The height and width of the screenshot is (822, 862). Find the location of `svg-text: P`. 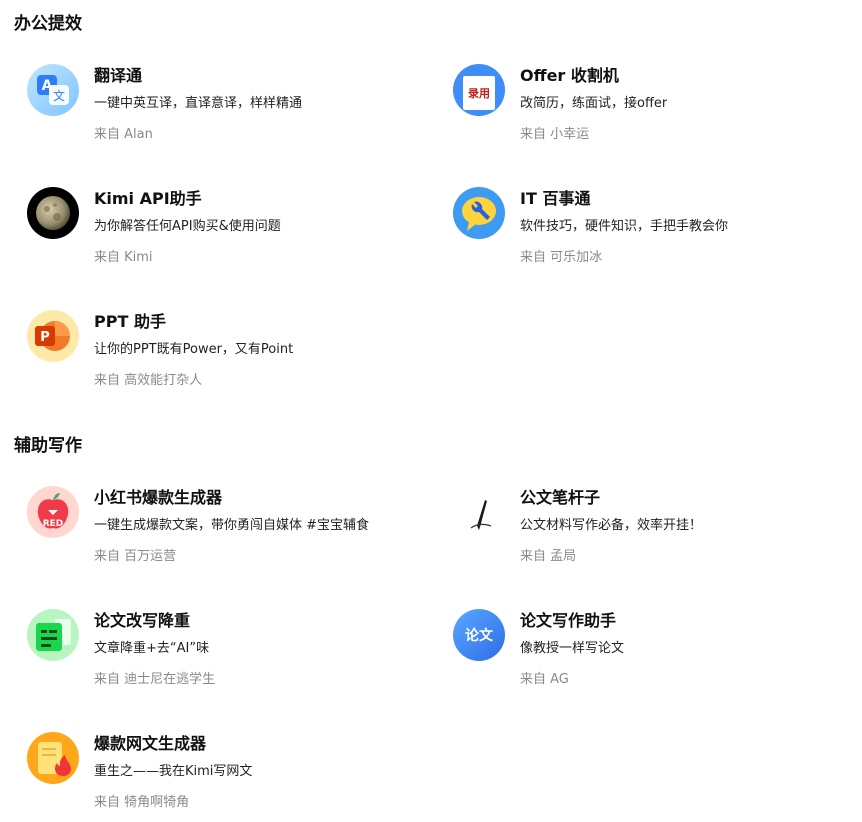

svg-text: P is located at coordinates (45, 337).